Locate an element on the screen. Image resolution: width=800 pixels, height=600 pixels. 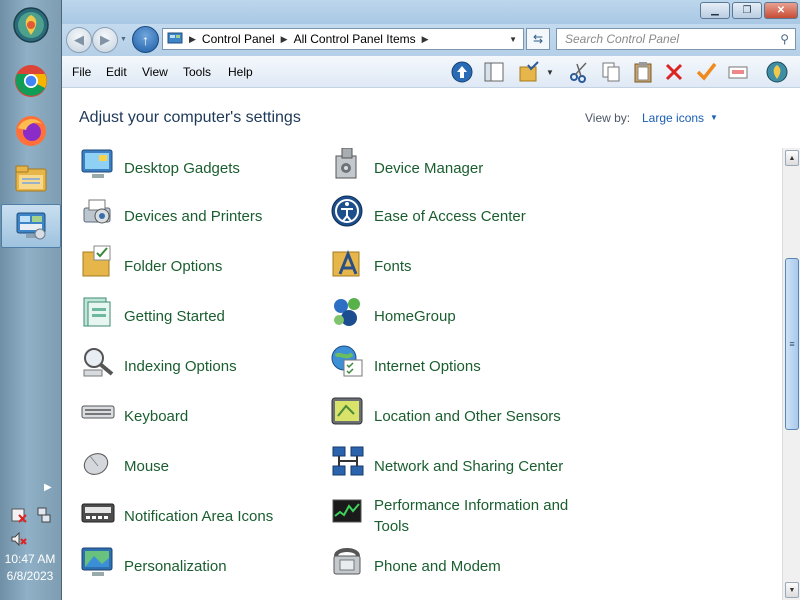
minimize-button: ▁ is located at coordinates (715, 10).